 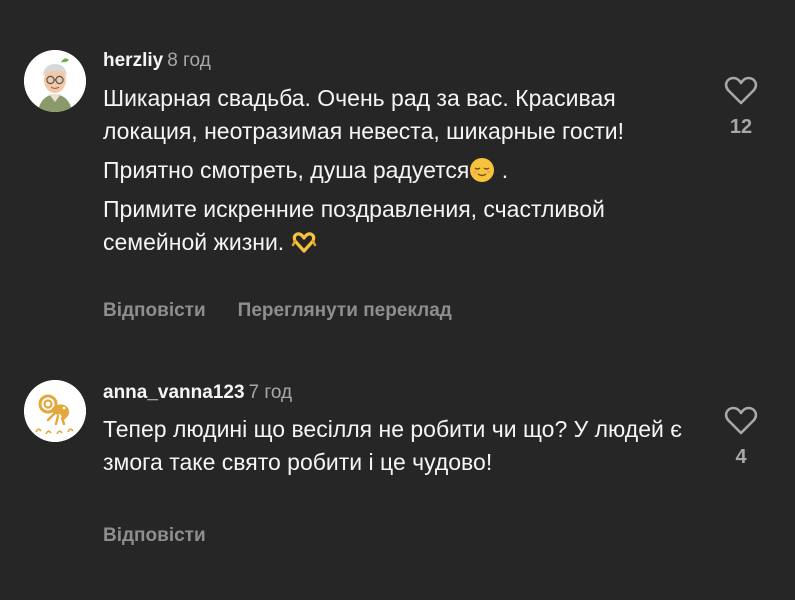 What do you see at coordinates (741, 457) in the screenshot?
I see `like-count: 4` at bounding box center [741, 457].